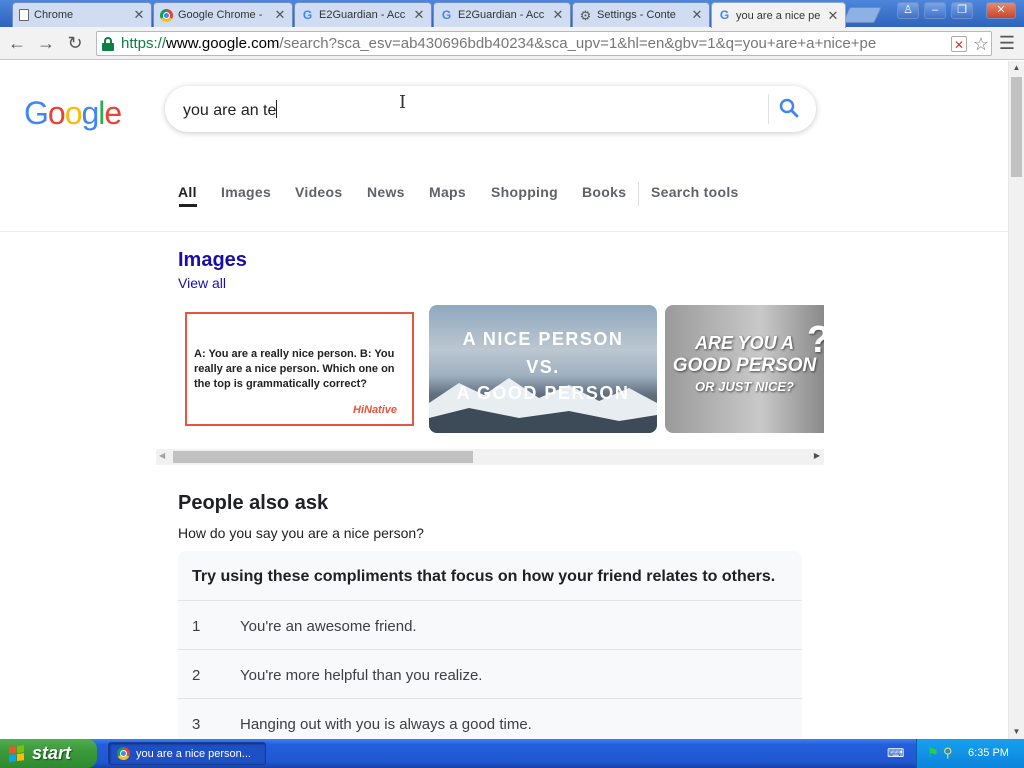 The height and width of the screenshot is (768, 1024). Describe the element at coordinates (220, 15) in the screenshot. I see `tab-title: Google Chrome -` at that location.